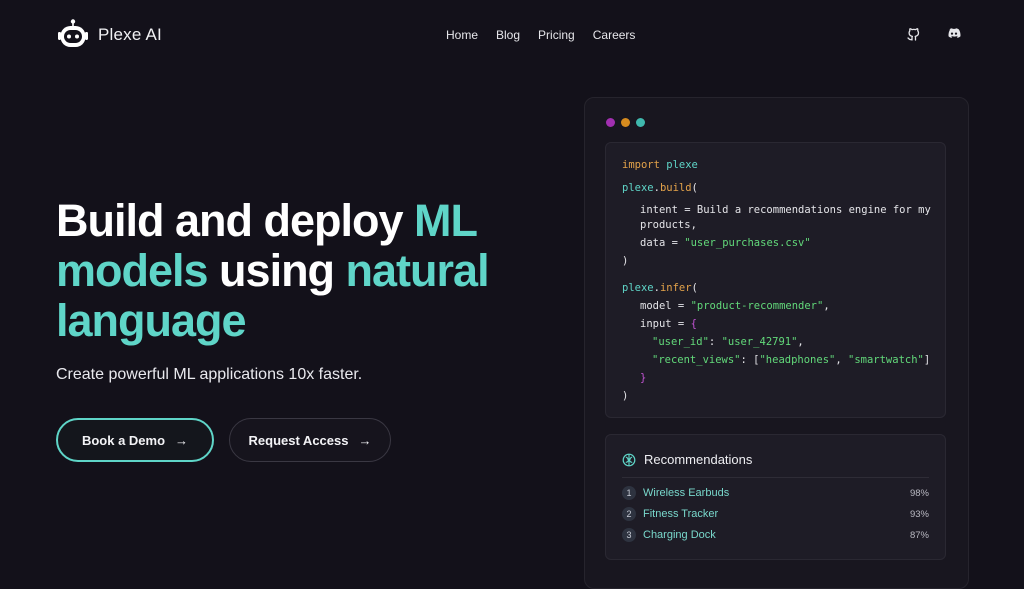  Describe the element at coordinates (725, 243) in the screenshot. I see `code-line: data = "user_purchases.csv"` at that location.